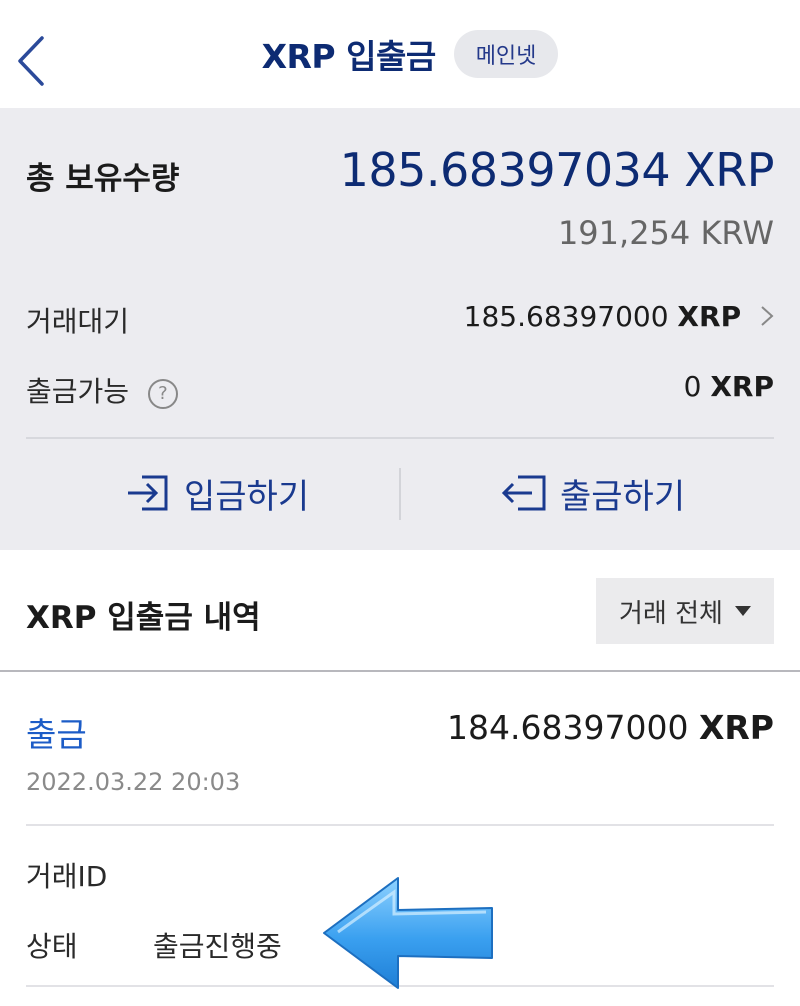 The image size is (800, 1006). I want to click on history-title: XRP 입출금 내역, so click(143, 618).